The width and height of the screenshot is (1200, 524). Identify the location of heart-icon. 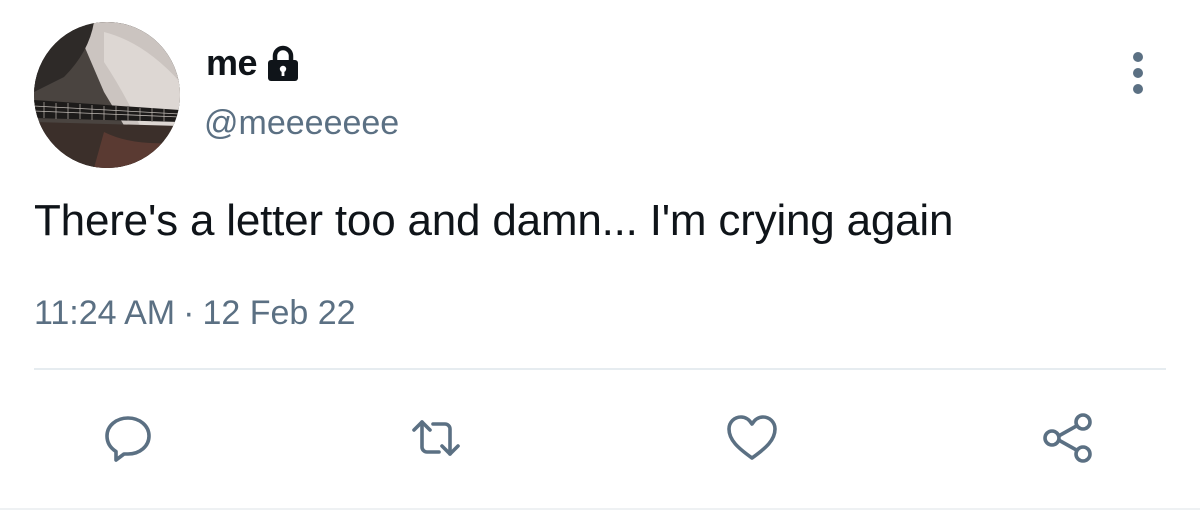
(752, 438).